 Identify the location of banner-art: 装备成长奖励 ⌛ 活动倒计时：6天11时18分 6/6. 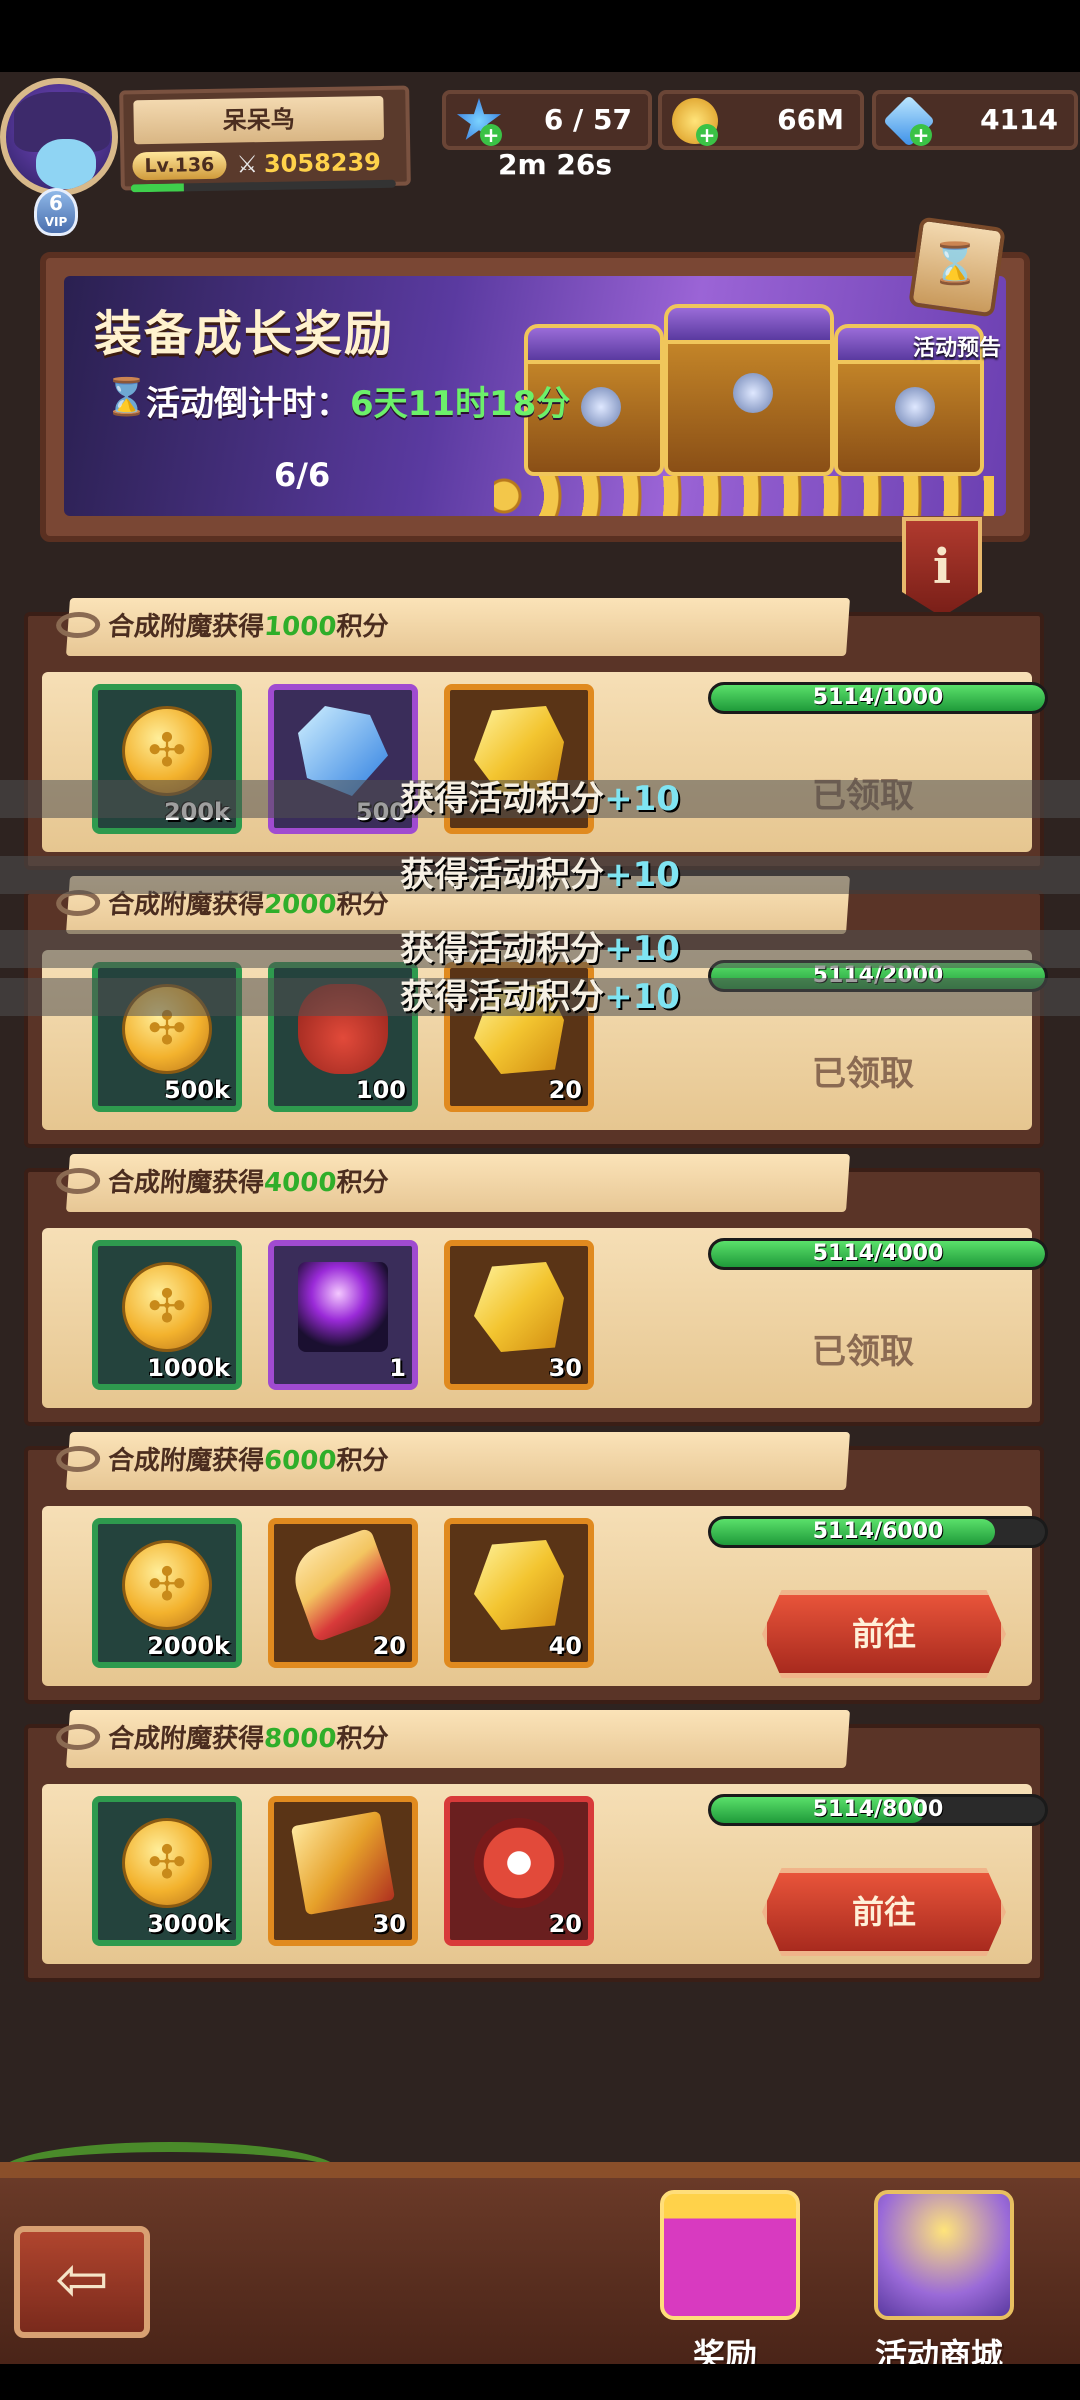
(535, 396).